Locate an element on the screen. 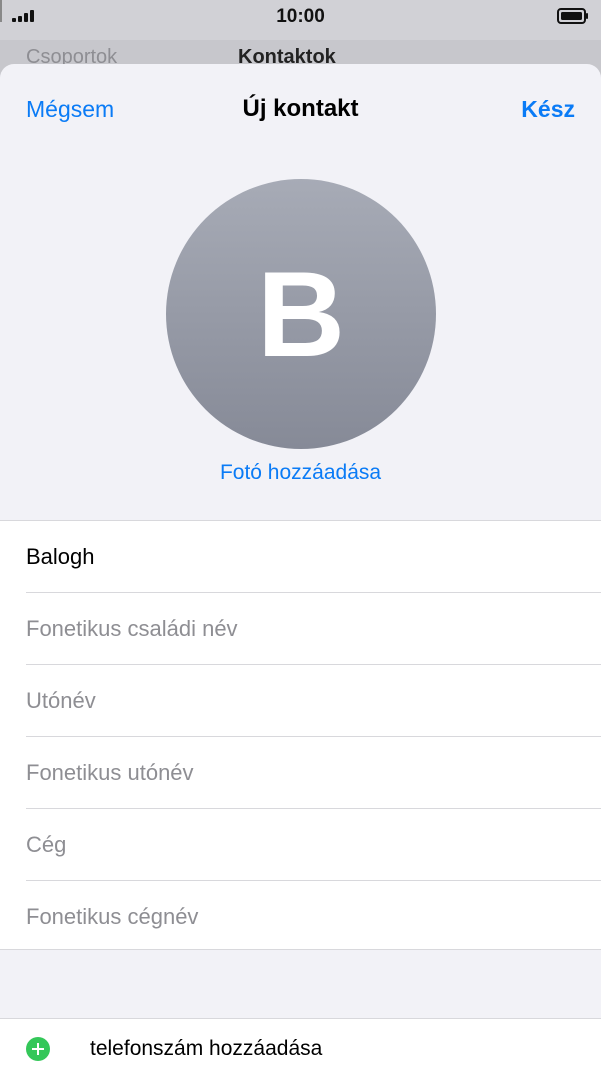 Image resolution: width=601 pixels, height=1070 pixels. avatar: B is located at coordinates (301, 314).